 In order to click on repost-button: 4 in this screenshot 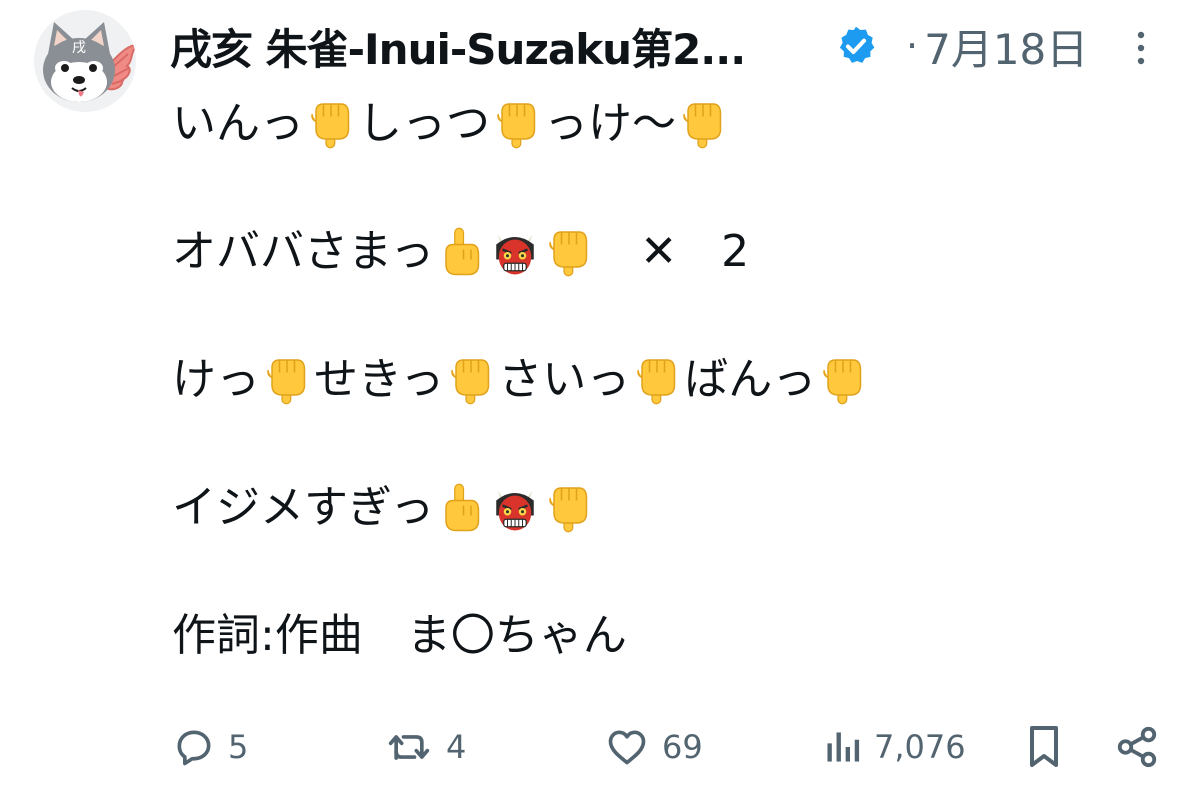, I will do `click(425, 747)`.